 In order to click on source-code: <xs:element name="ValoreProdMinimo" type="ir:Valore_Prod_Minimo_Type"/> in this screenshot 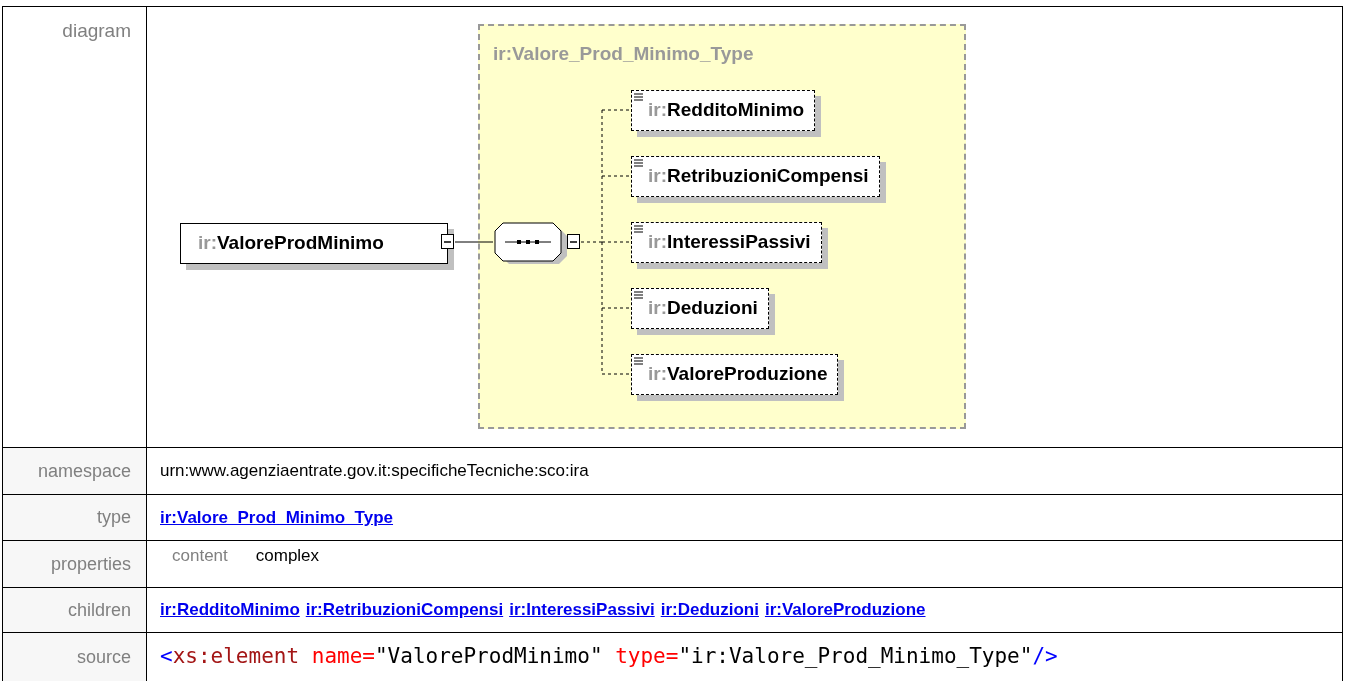, I will do `click(609, 657)`.